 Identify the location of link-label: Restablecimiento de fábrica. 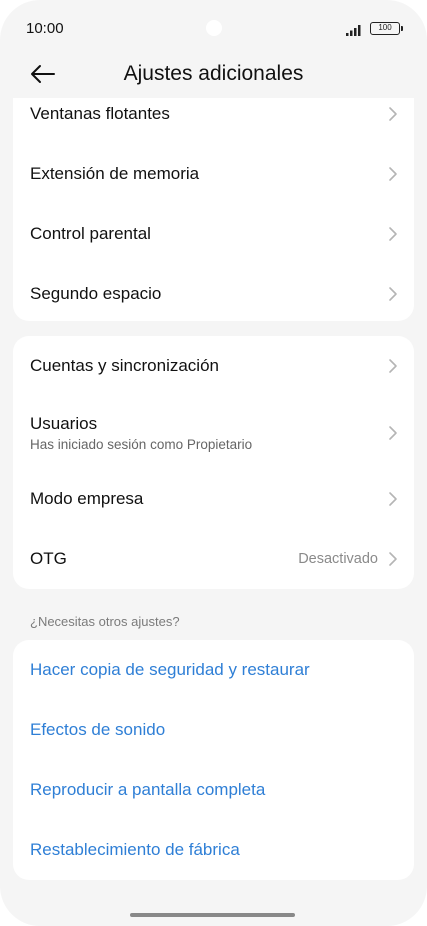
(135, 849).